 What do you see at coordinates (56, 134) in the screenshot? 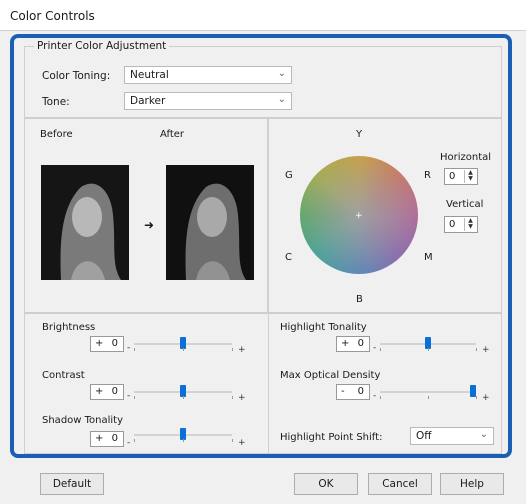
I see `before-label: Before` at bounding box center [56, 134].